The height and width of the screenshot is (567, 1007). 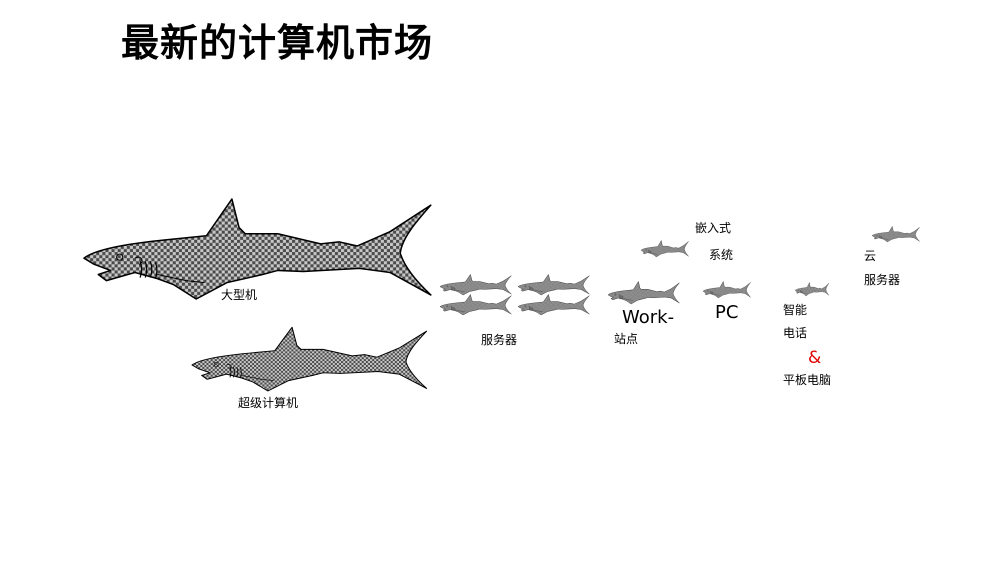 I want to click on label-mainframe: 大型机, so click(x=239, y=295).